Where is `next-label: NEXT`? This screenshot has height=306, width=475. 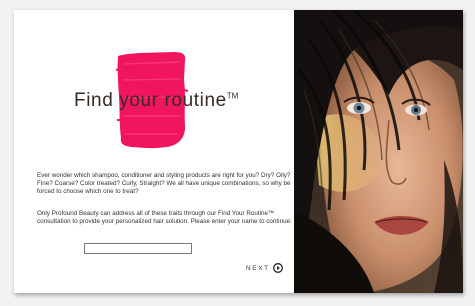
next-label: NEXT is located at coordinates (258, 268).